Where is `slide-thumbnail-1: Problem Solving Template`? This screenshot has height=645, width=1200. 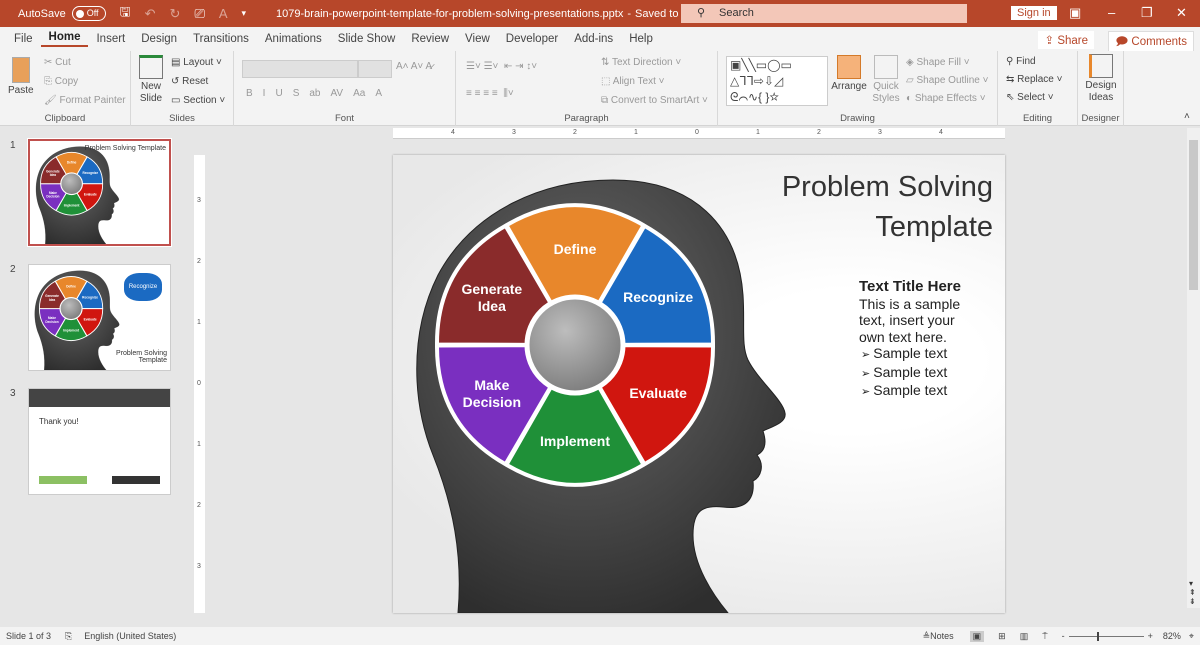
slide-thumbnail-1: Problem Solving Template is located at coordinates (99, 192).